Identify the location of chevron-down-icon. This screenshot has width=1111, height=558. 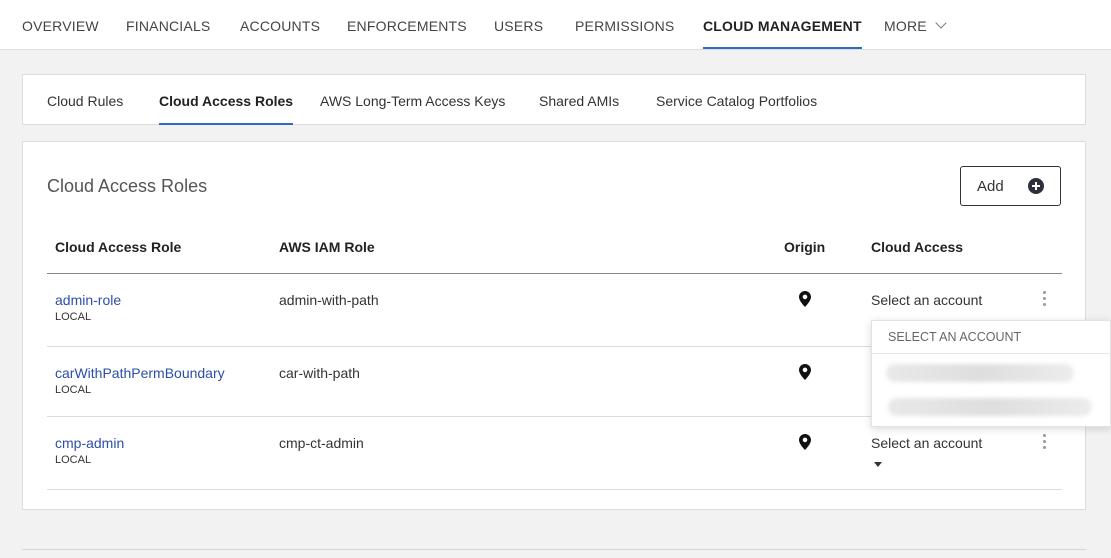
(941, 23).